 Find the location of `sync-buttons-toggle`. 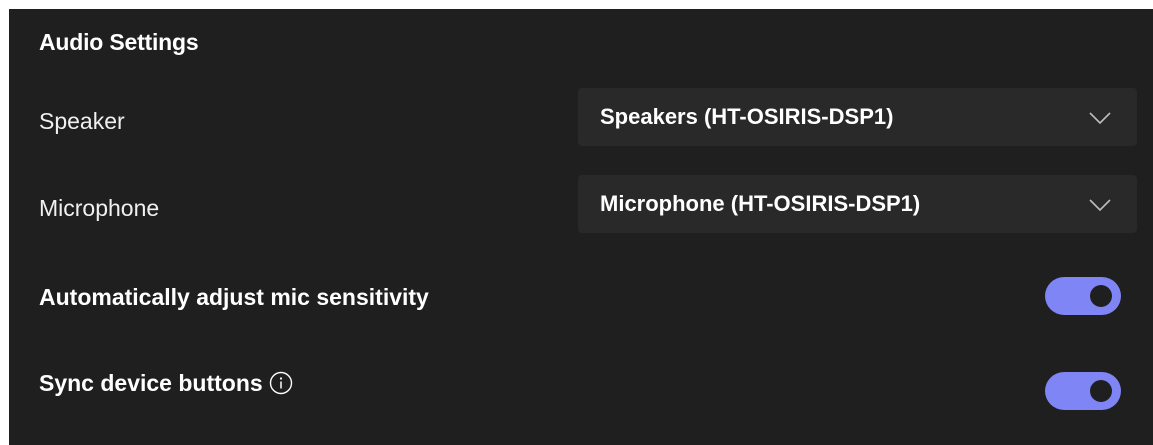

sync-buttons-toggle is located at coordinates (1083, 391).